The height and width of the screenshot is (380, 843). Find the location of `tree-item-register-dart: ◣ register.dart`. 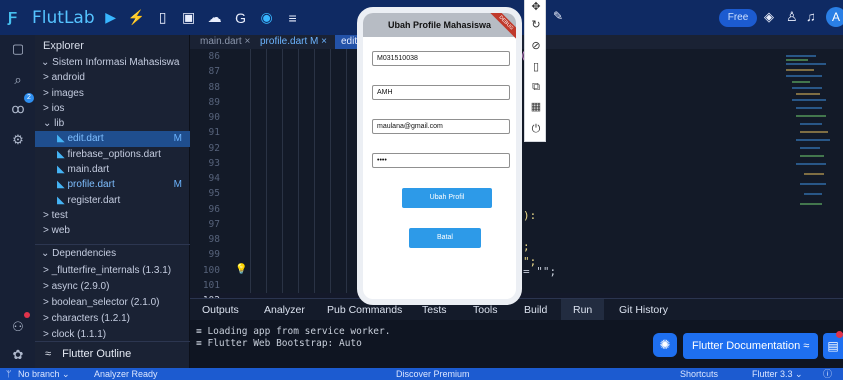

tree-item-register-dart: ◣ register.dart is located at coordinates (112, 200).